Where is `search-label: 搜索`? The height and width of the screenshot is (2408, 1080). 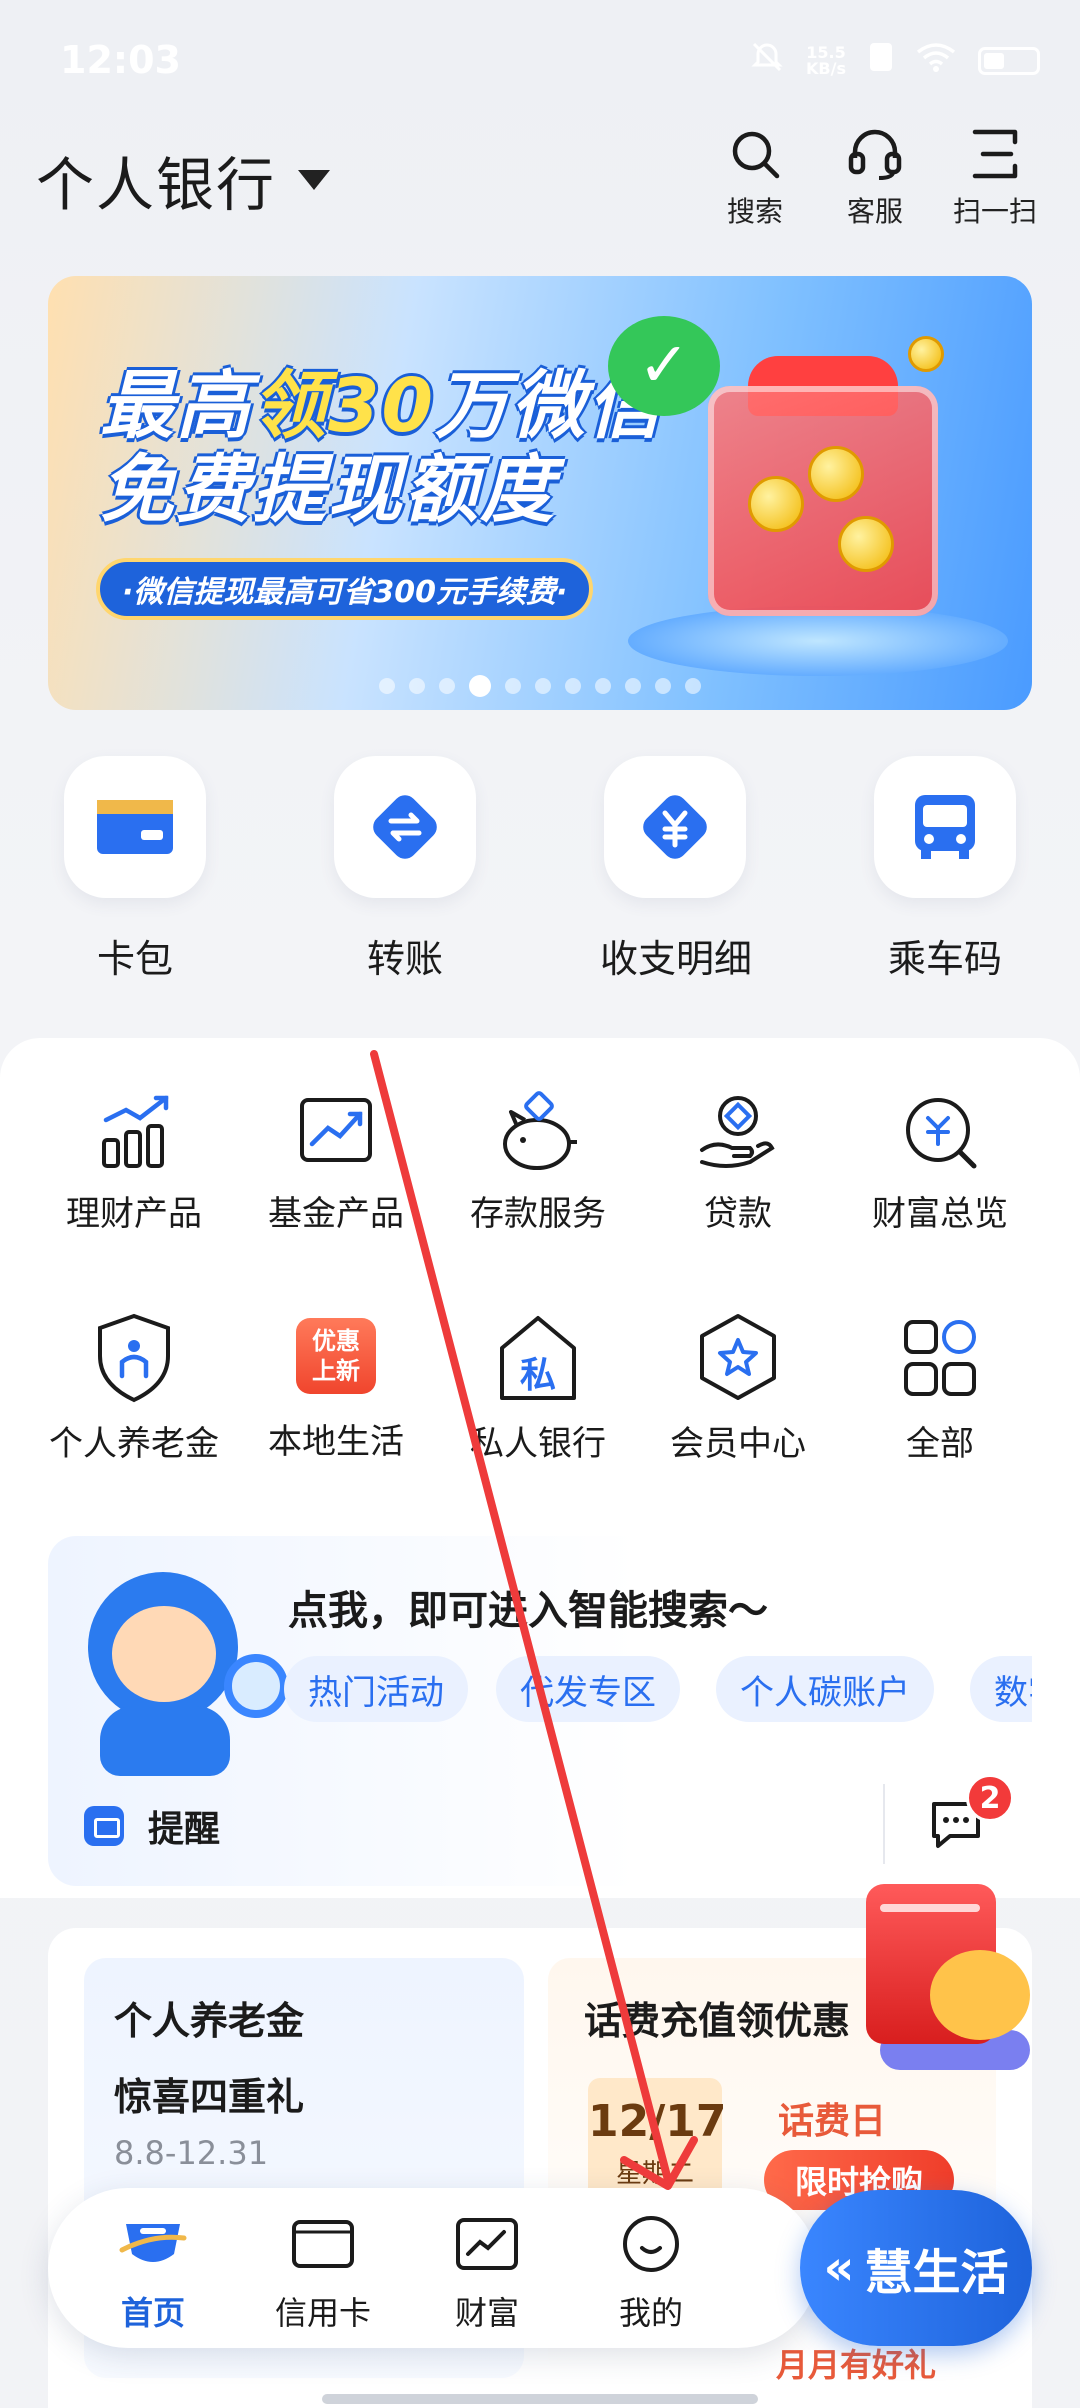 search-label: 搜索 is located at coordinates (754, 211).